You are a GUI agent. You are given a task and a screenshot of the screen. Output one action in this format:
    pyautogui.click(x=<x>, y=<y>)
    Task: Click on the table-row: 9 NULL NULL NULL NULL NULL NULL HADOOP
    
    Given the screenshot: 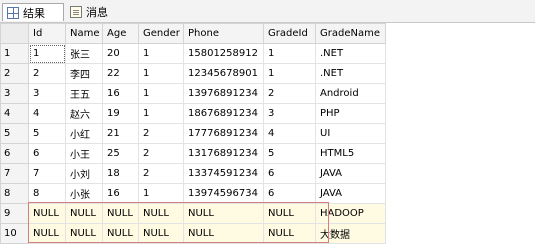 What is the action you would take?
    pyautogui.click(x=193, y=213)
    